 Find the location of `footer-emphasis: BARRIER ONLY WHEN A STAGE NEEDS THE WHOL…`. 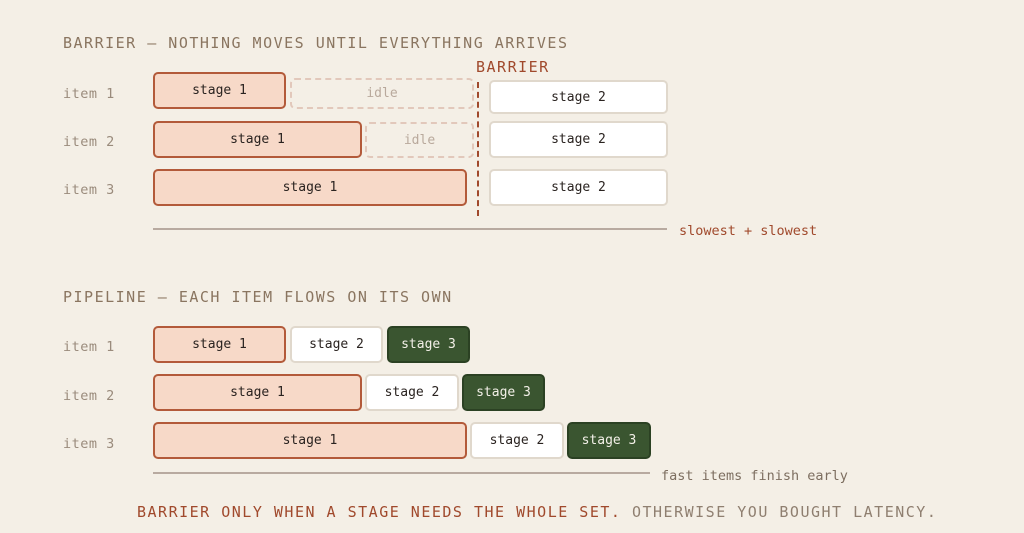

footer-emphasis: BARRIER ONLY WHEN A STAGE NEEDS THE WHOL… is located at coordinates (379, 512).